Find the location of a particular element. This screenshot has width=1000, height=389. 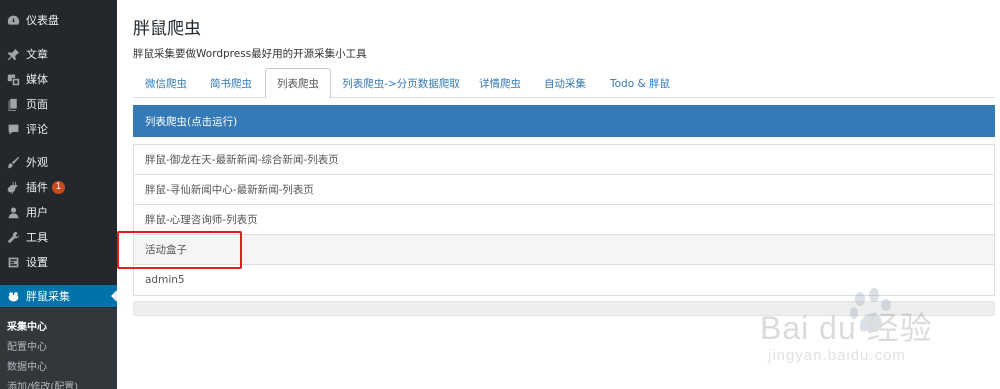

tab-auto-collect: 自动采集 is located at coordinates (565, 83).